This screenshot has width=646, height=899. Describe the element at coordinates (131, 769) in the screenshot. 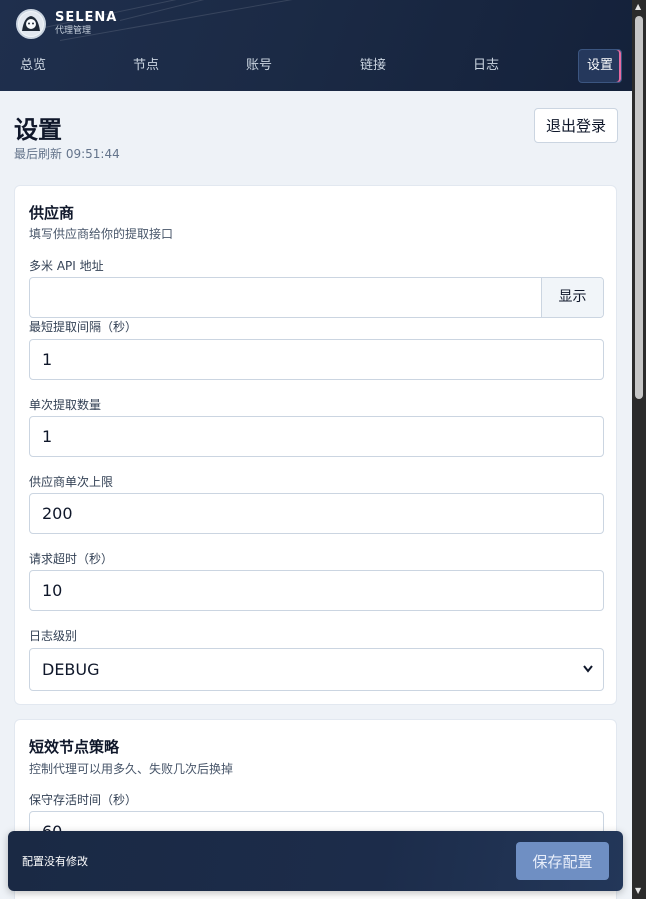

I see `card-description: 控制代理可以用多久、失败几次后换掉` at that location.